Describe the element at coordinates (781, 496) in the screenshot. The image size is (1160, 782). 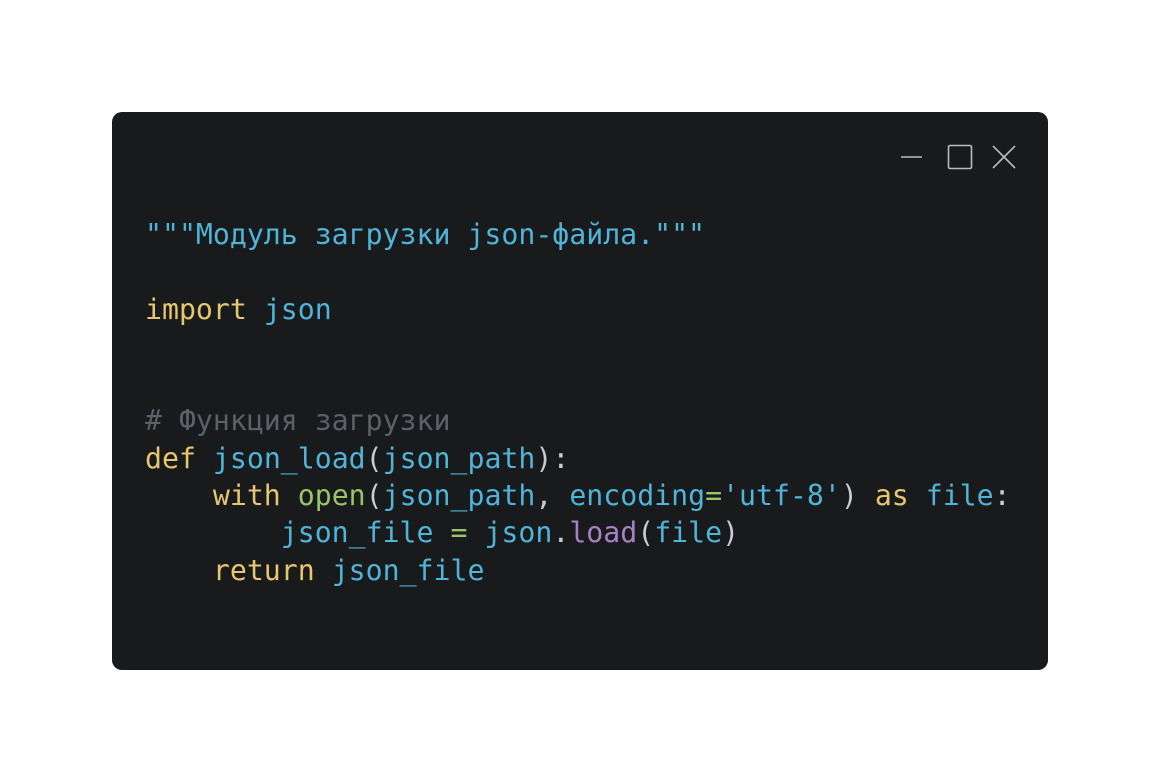
I see `code-token-string: 'utf-8'` at that location.